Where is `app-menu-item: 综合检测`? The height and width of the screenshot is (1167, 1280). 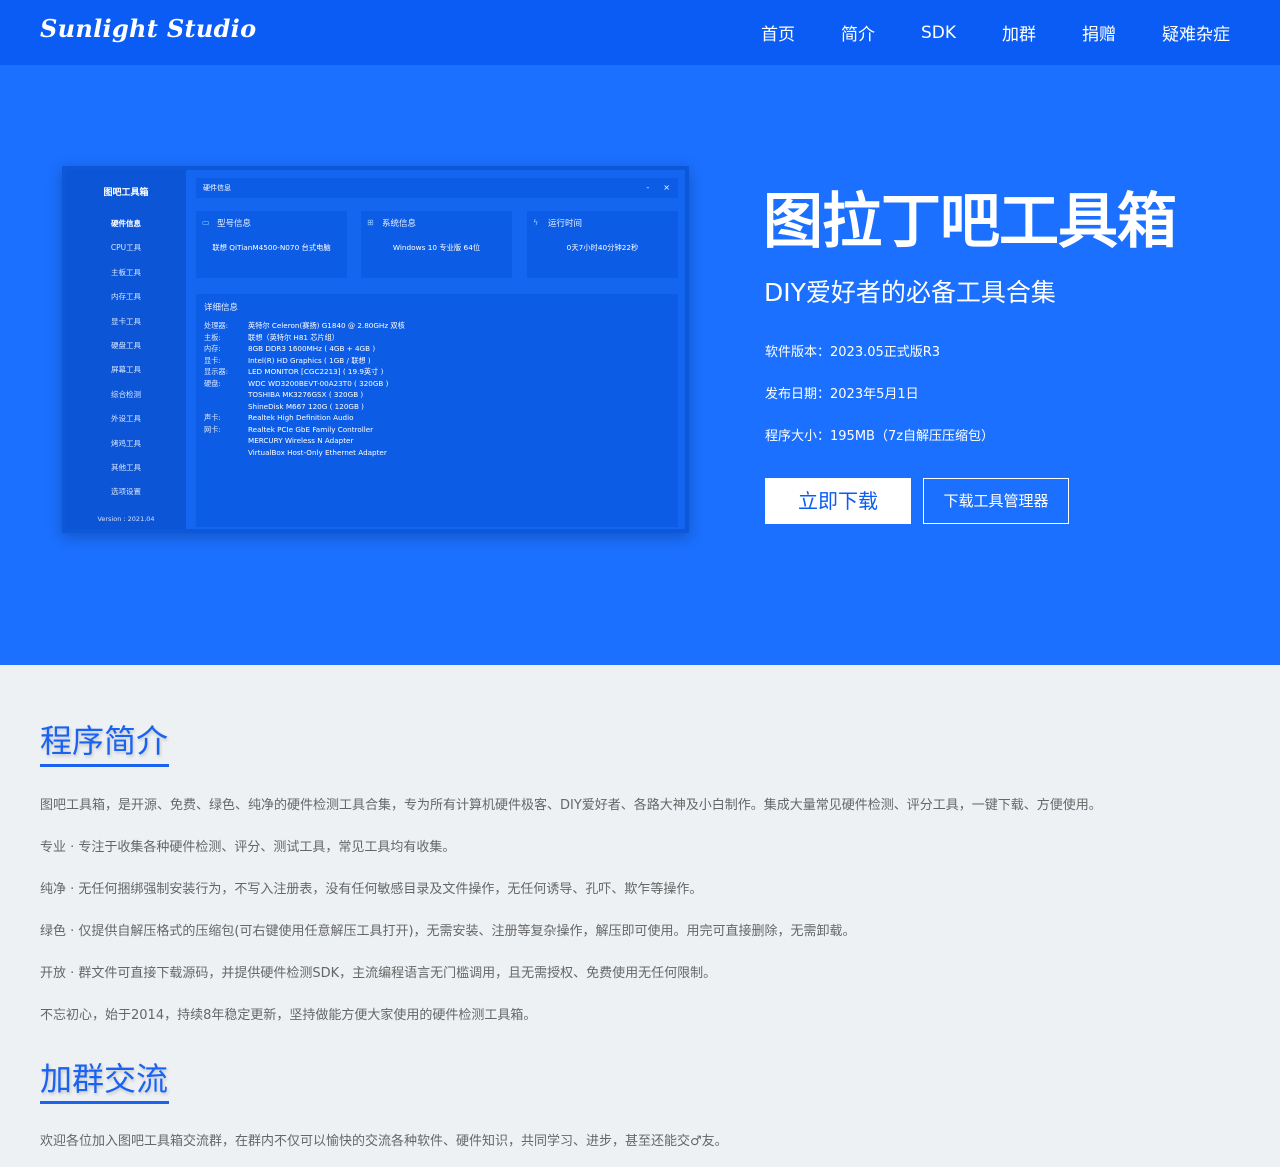
app-menu-item: 综合检测 is located at coordinates (126, 394).